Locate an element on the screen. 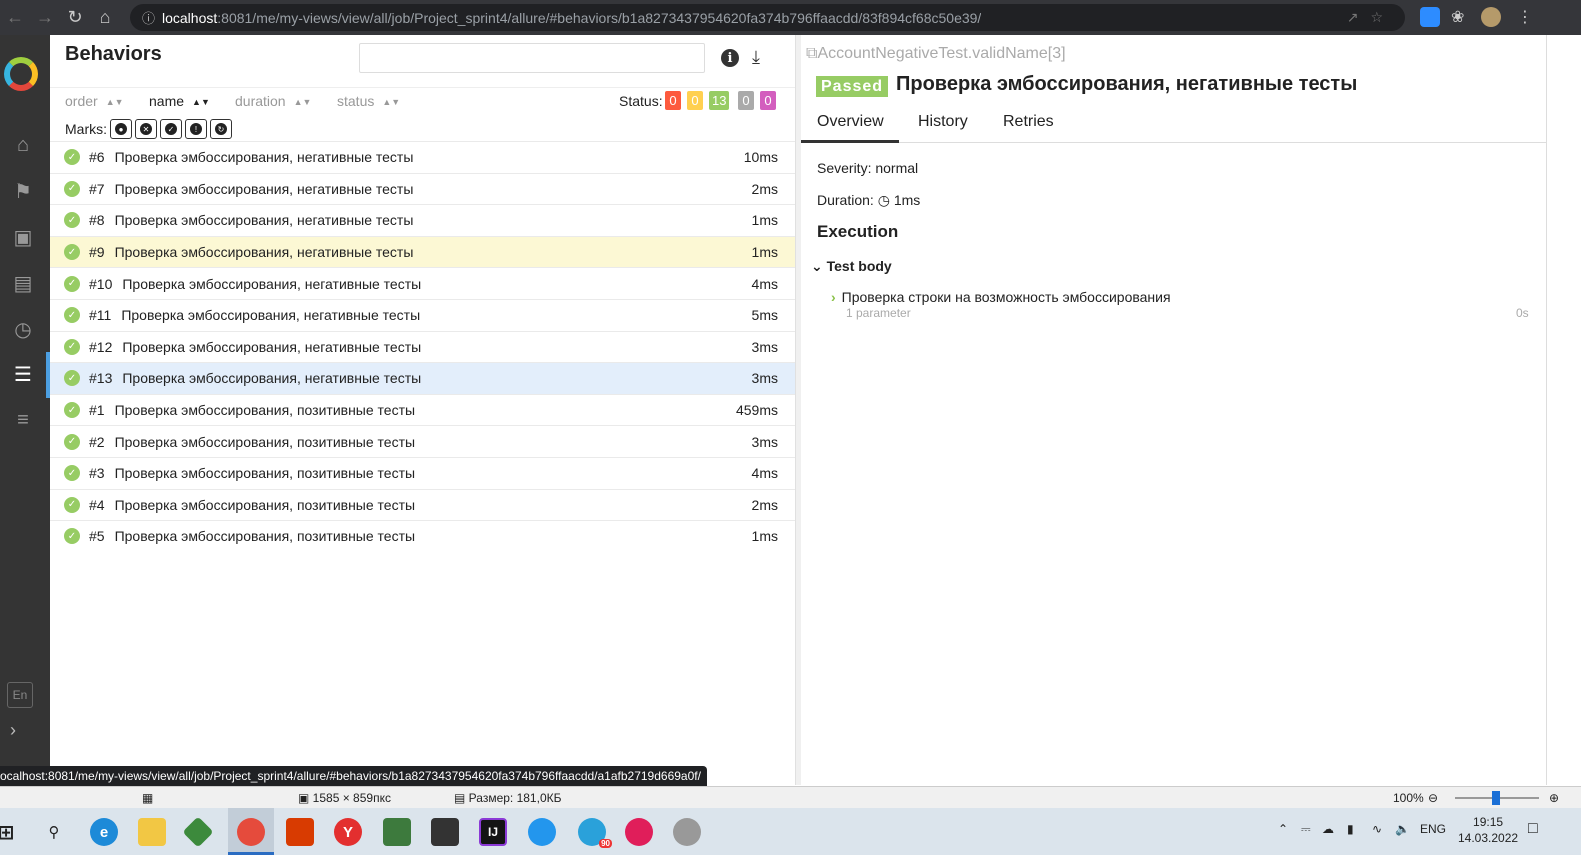  back-arrow-icon: ← is located at coordinates (15, 18).